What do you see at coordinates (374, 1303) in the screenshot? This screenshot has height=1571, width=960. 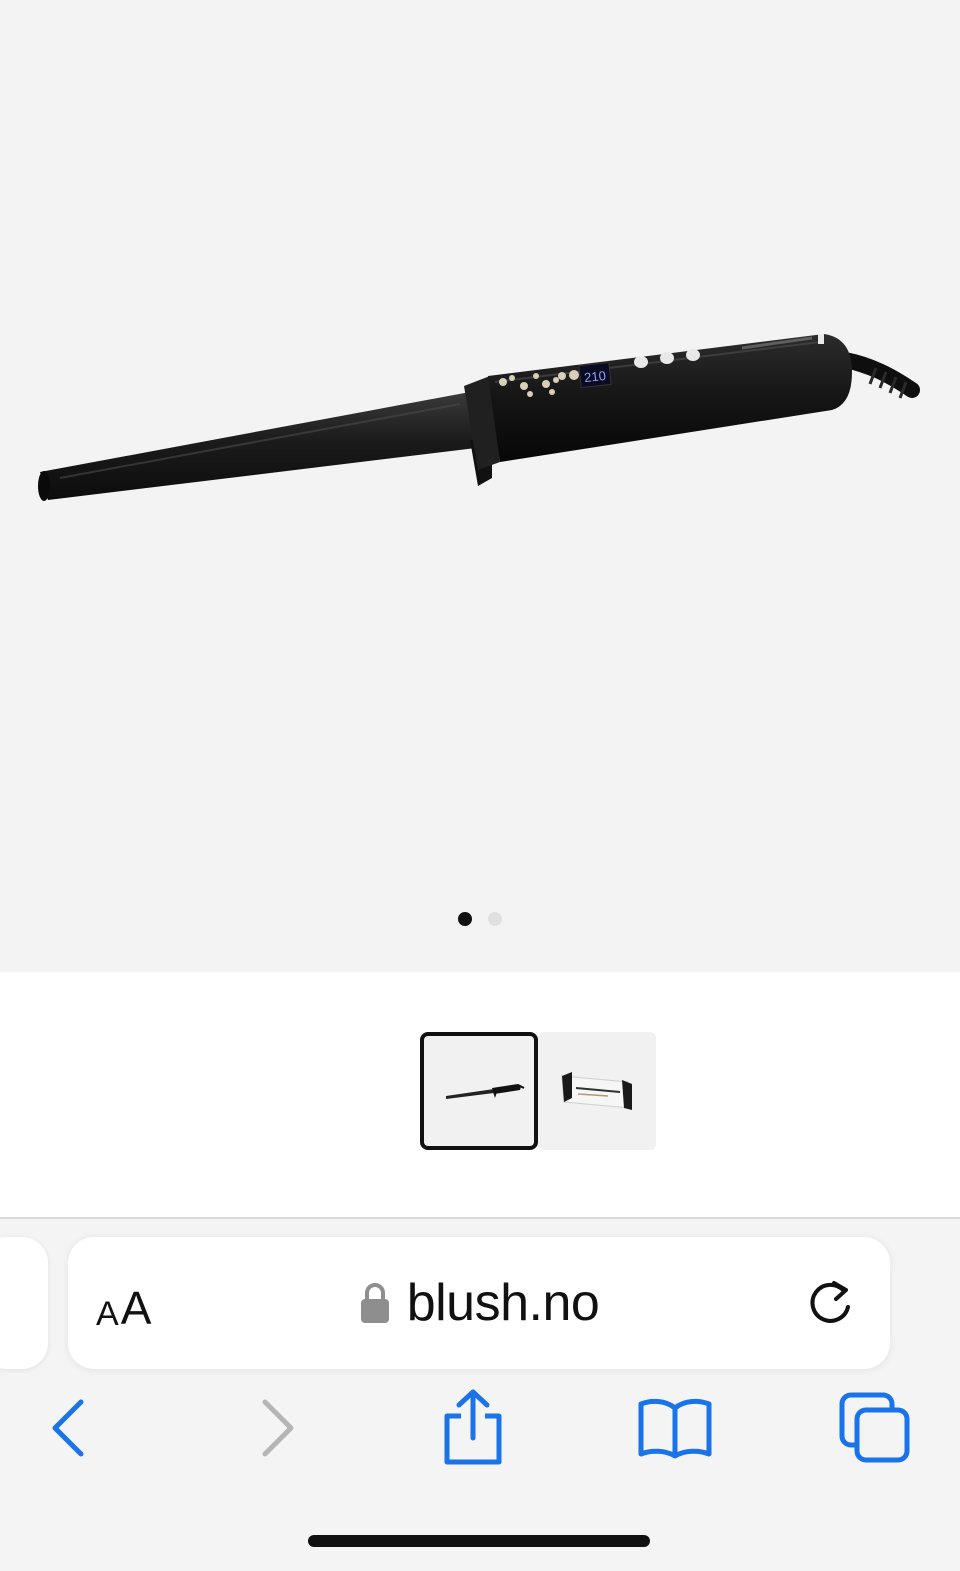 I see `lock-icon` at bounding box center [374, 1303].